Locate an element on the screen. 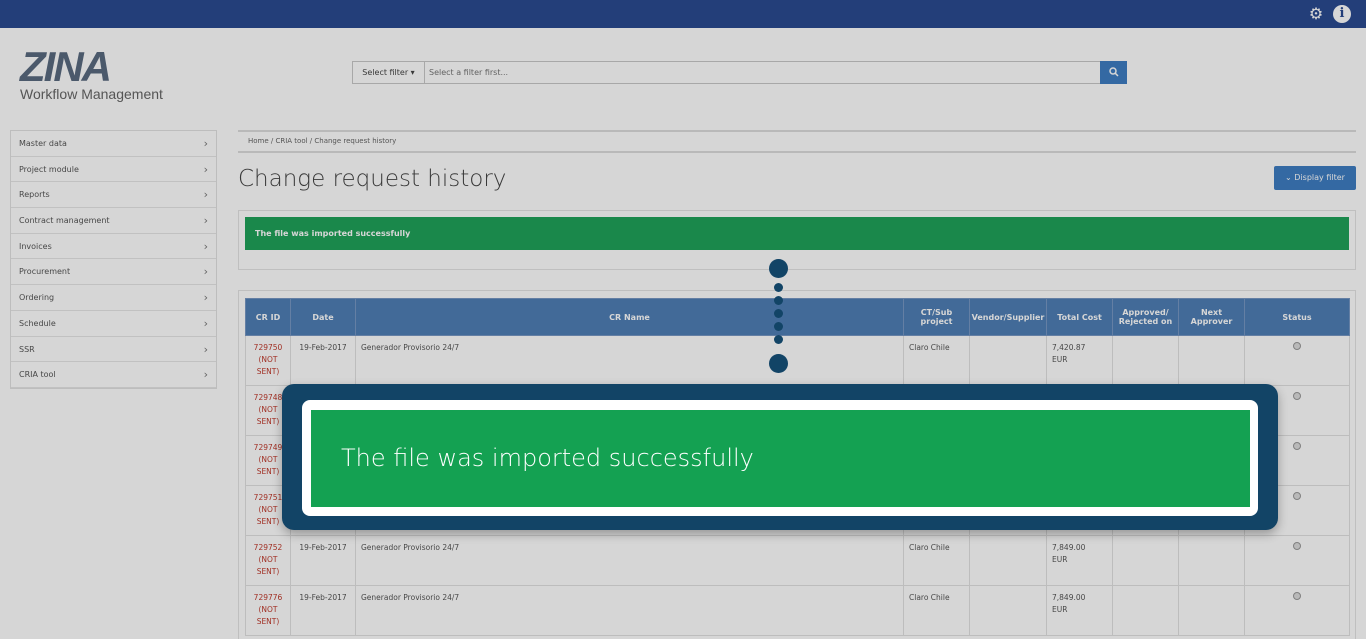 The image size is (1366, 639). callout-success-message: The file was imported successfully is located at coordinates (780, 458).